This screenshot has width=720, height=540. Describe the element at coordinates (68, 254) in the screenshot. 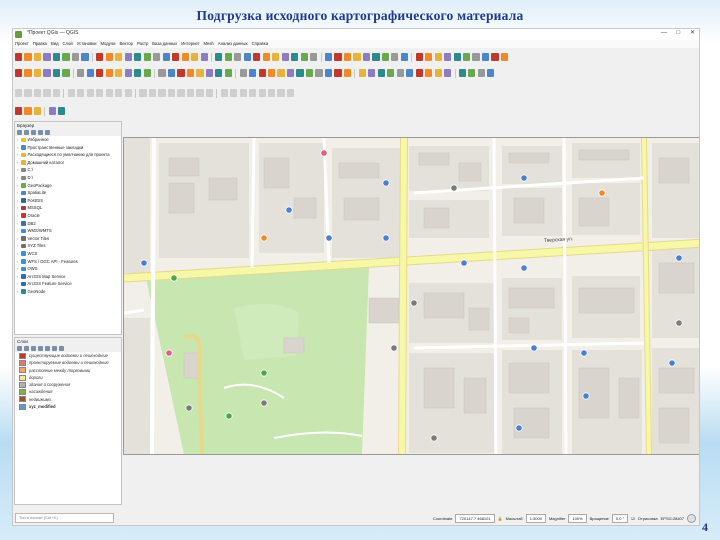

I see `browser-item: › WCS` at that location.